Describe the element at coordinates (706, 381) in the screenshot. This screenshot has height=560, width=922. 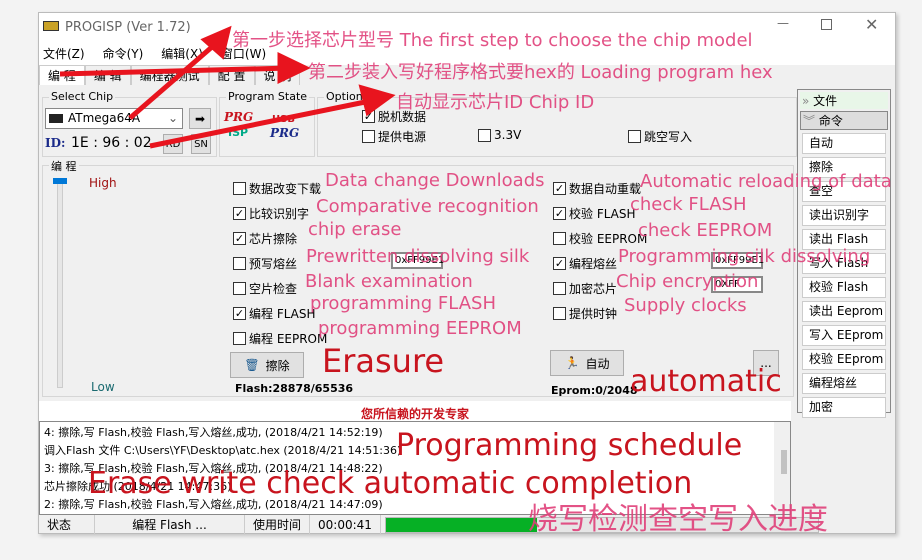
I see `annotation-automatic: automatic` at that location.